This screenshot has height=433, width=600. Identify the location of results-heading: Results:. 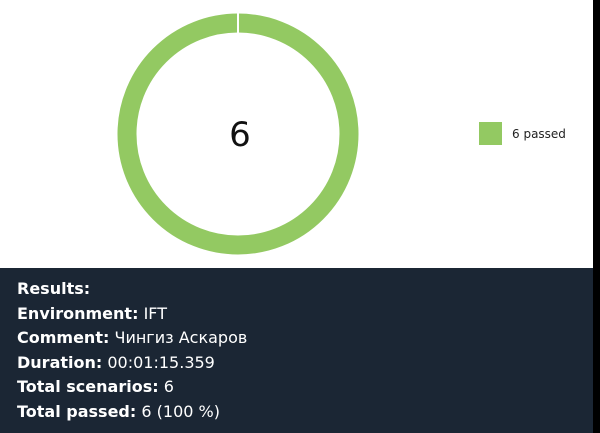
(305, 289).